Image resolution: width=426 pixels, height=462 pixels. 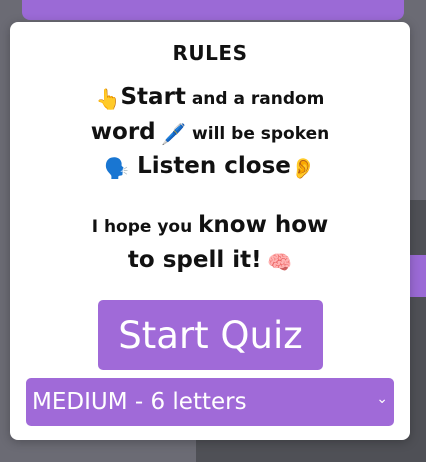 I want to click on rule-spell-text: to spell it!, so click(x=194, y=260).